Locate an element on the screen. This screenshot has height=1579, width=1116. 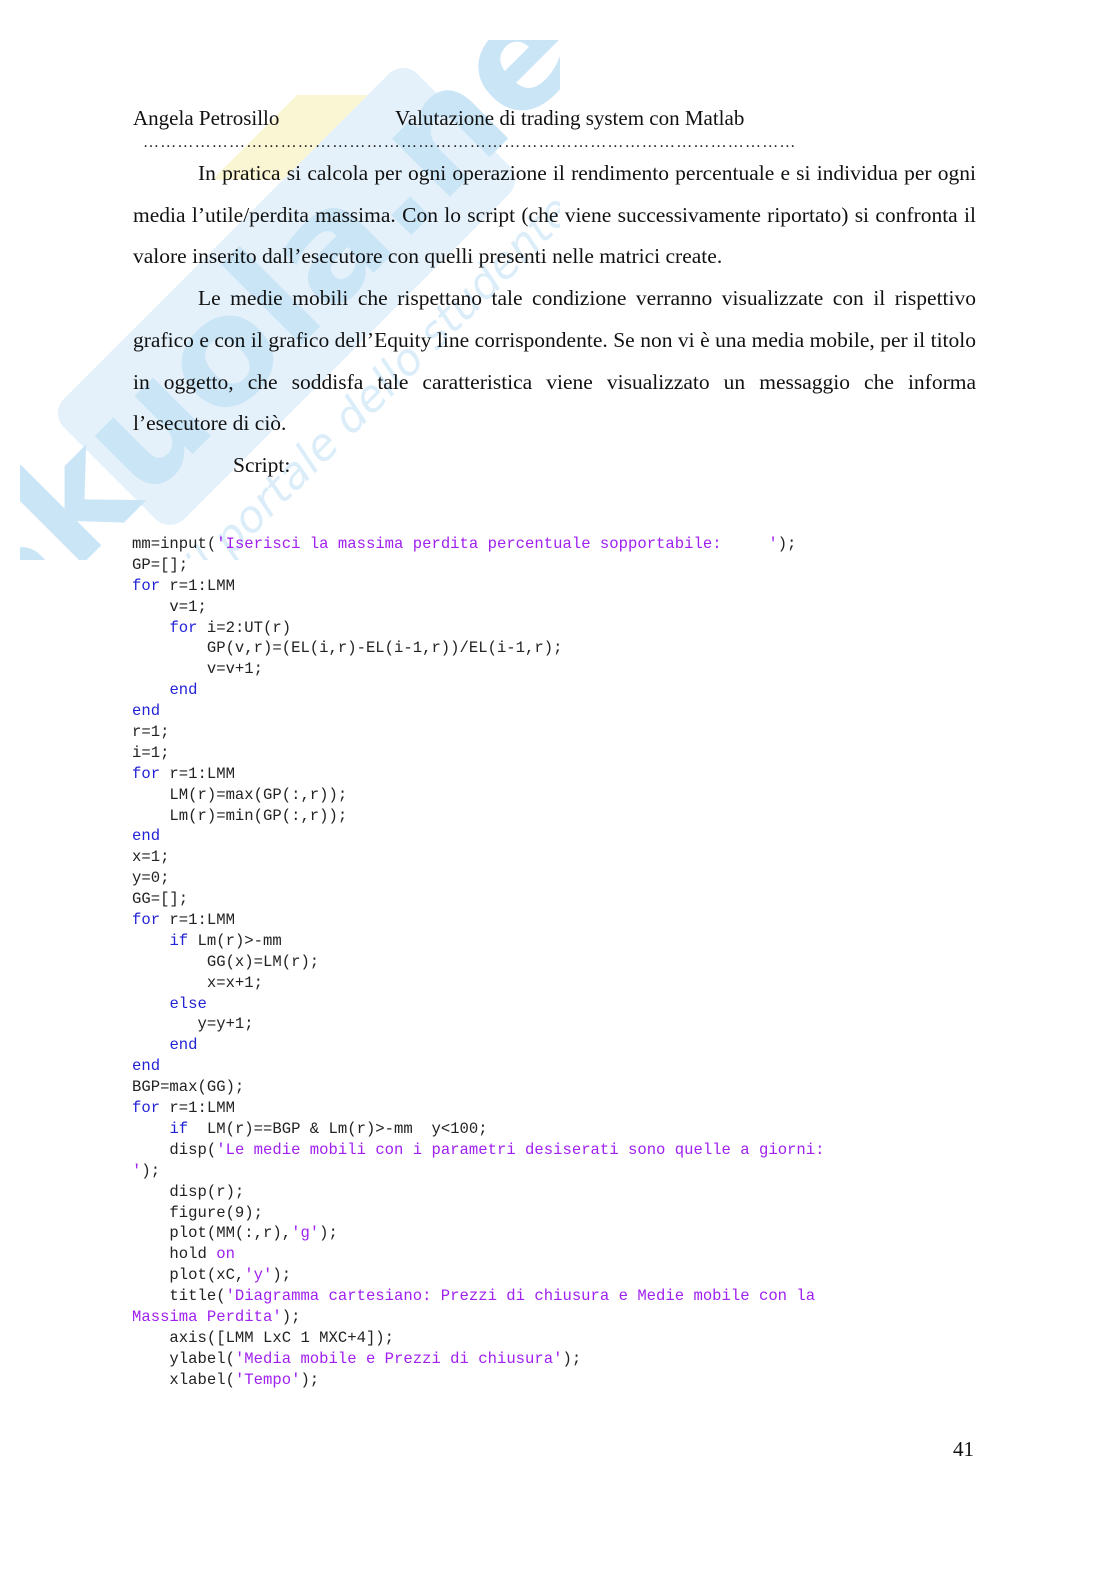
code-line: axis([LMM LxC 1 MXC+4]); is located at coordinates (562, 1338).